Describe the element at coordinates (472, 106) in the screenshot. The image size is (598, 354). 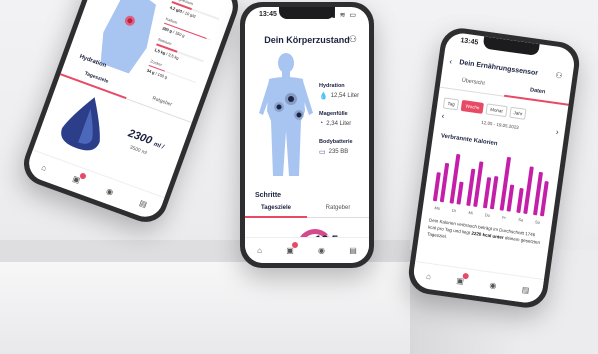
I see `filter-woche: Woche` at that location.